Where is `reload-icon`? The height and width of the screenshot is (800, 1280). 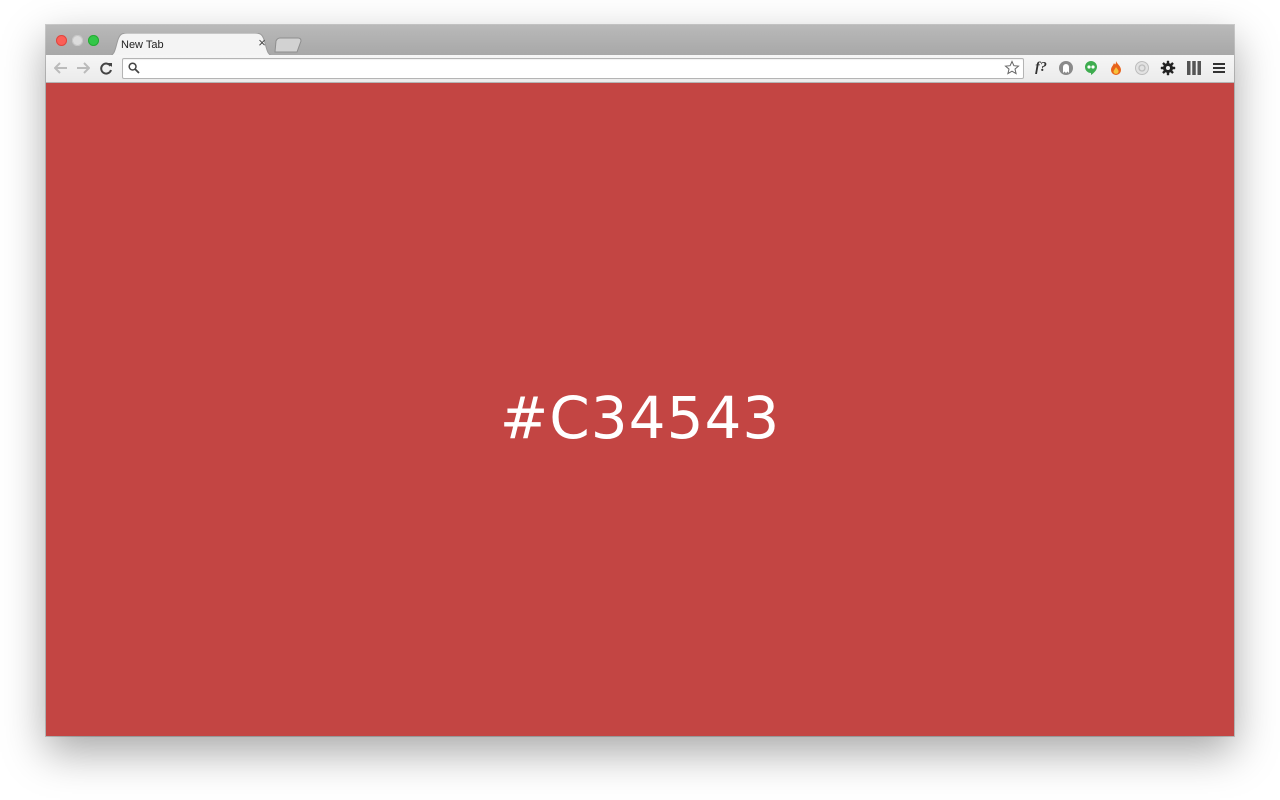 reload-icon is located at coordinates (105, 68).